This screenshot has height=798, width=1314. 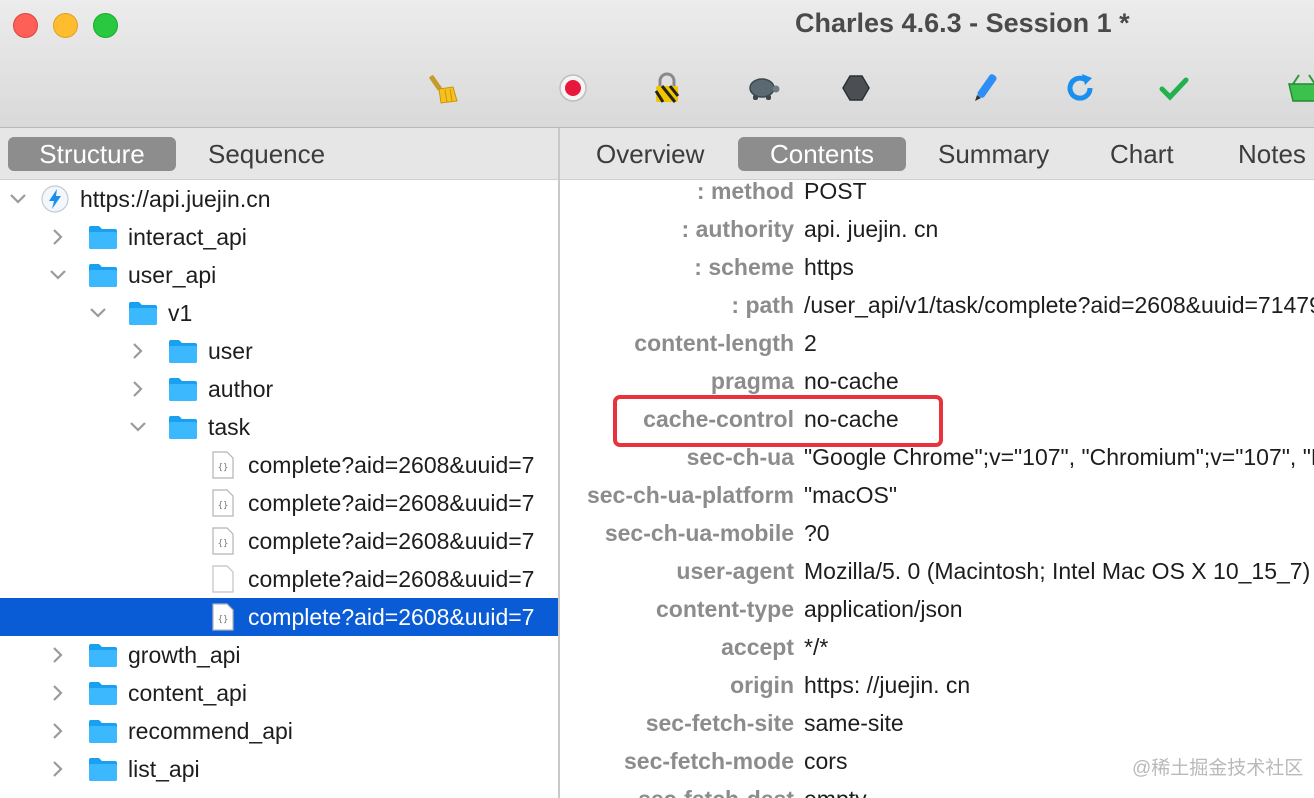 What do you see at coordinates (822, 154) in the screenshot?
I see `tab-contents: Contents` at bounding box center [822, 154].